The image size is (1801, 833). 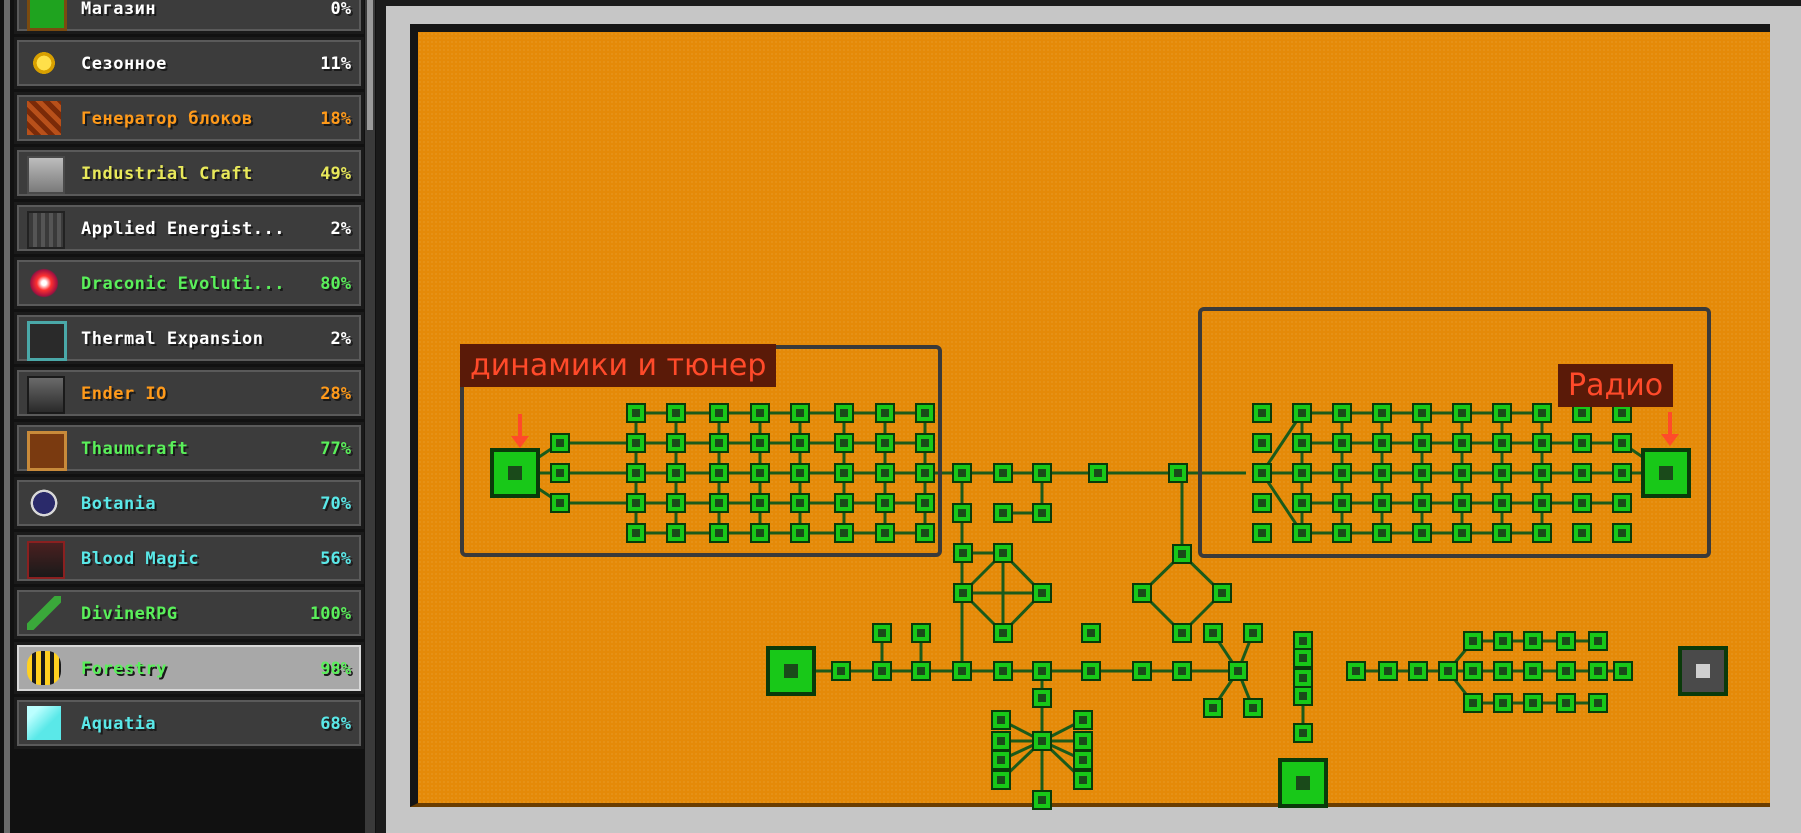 I want to click on category-blood-magic: Blood Magic 56%, so click(x=189, y=558).